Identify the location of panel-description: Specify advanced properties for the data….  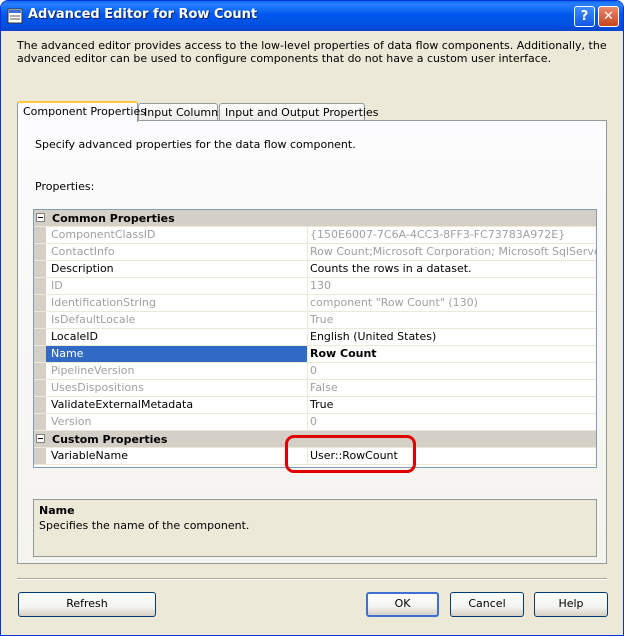
(195, 144).